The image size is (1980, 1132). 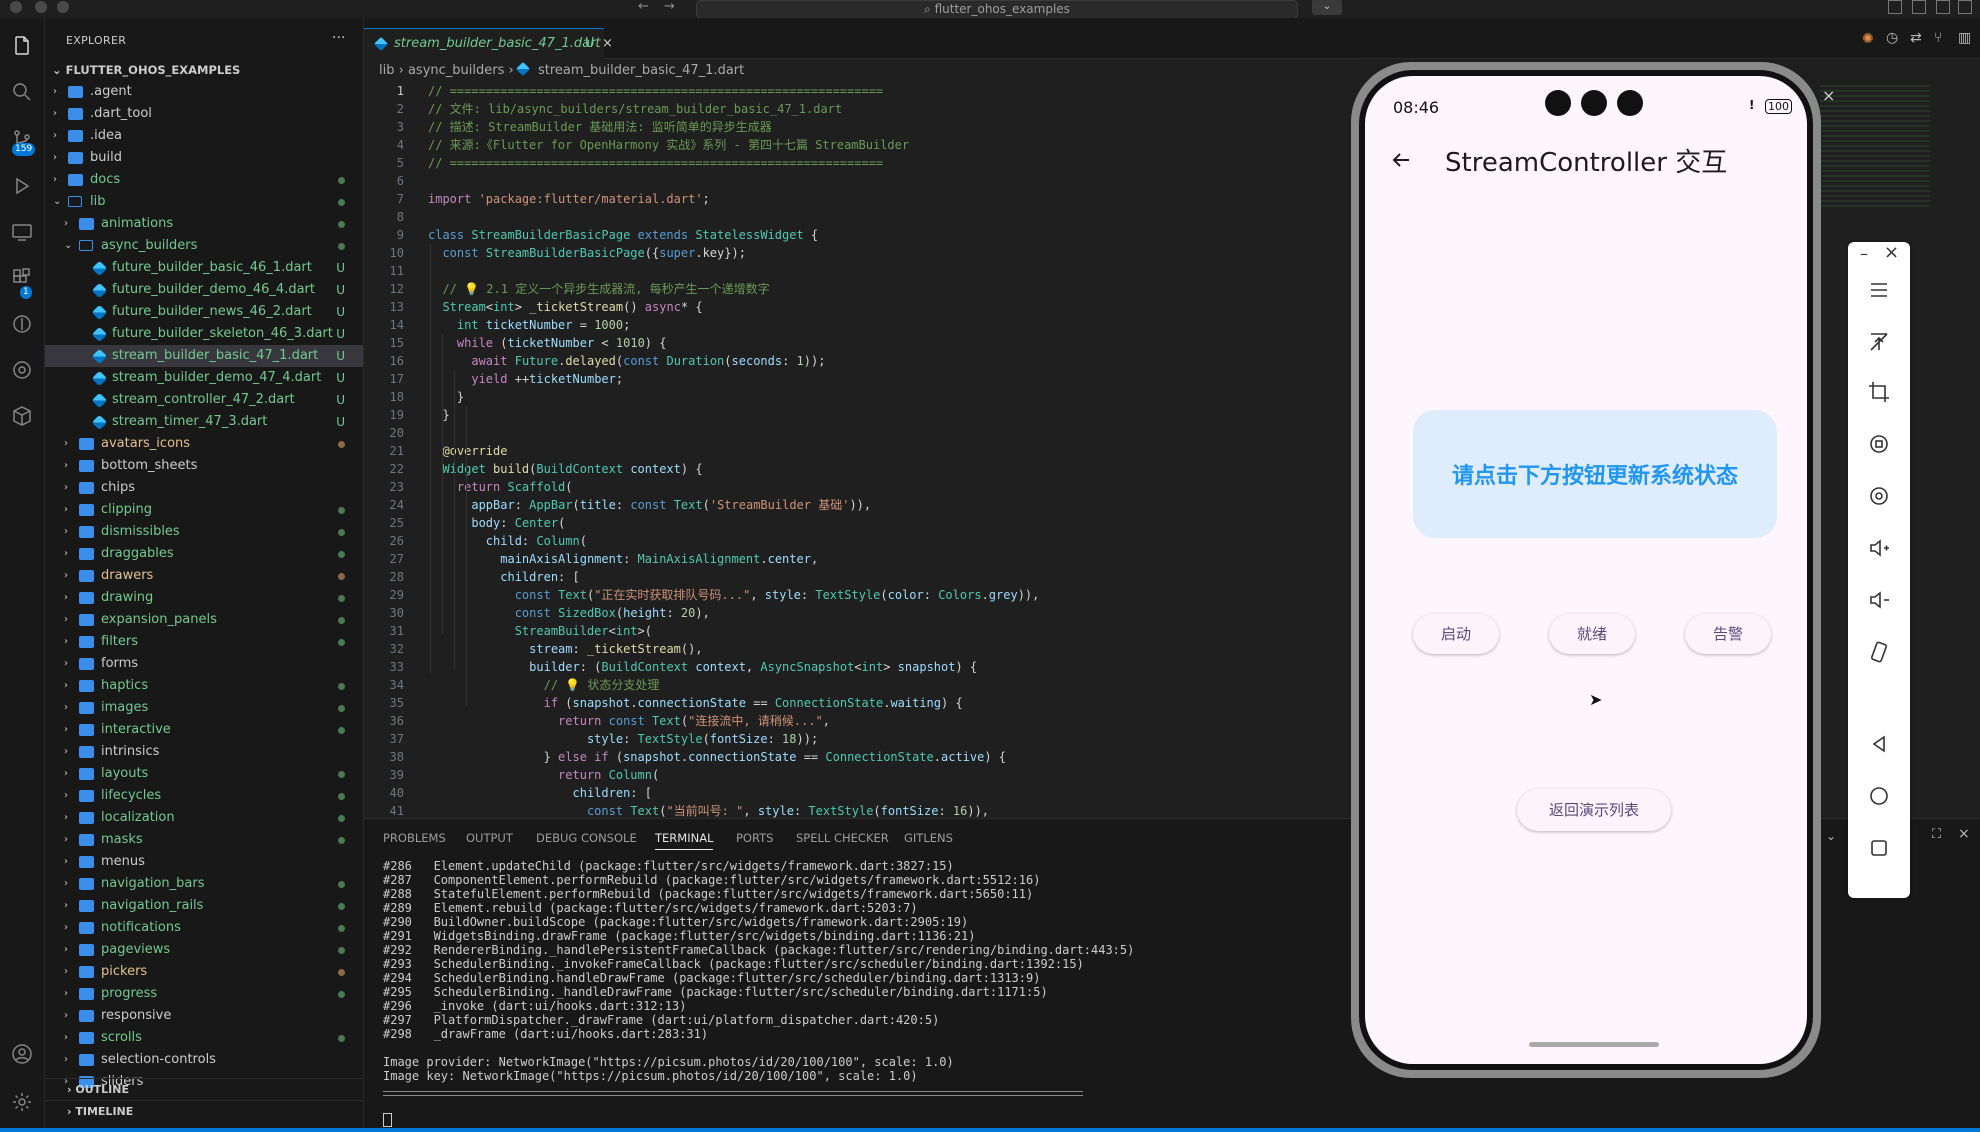 What do you see at coordinates (204, 92) in the screenshot?
I see `tree-folder: › .agent` at bounding box center [204, 92].